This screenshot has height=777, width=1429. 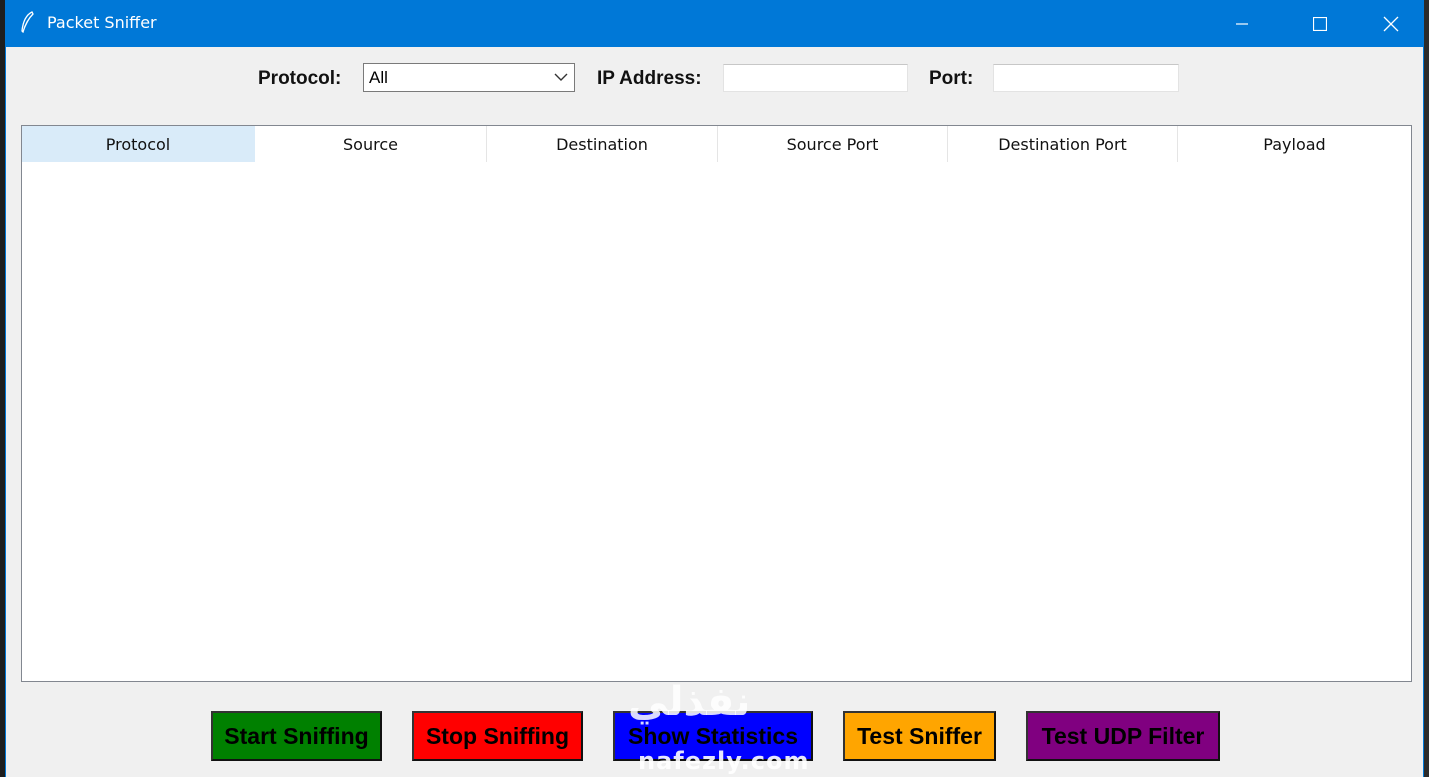 I want to click on column-header-destination: Destination, so click(x=602, y=144).